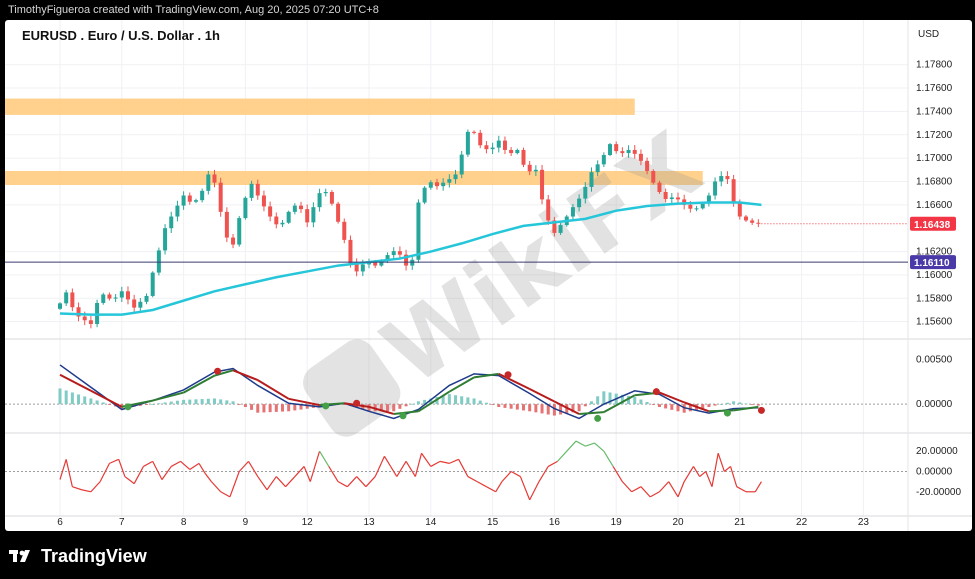 This screenshot has width=975, height=579. Describe the element at coordinates (934, 65) in the screenshot. I see `price-tick-label: 1.17800` at that location.